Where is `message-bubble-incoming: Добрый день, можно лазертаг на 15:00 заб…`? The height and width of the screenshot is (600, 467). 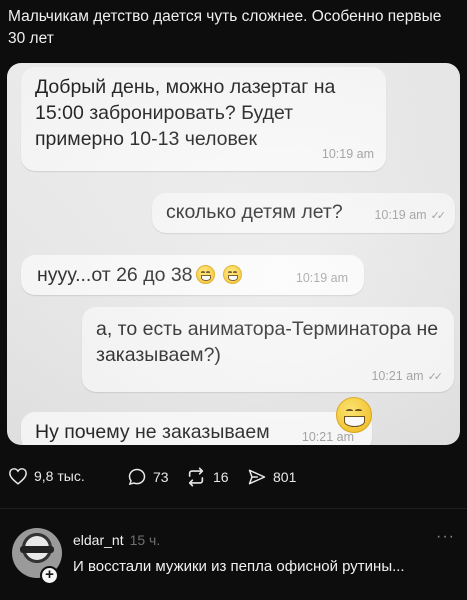 message-bubble-incoming: Добрый день, можно лазертаг на 15:00 заб… is located at coordinates (203, 119).